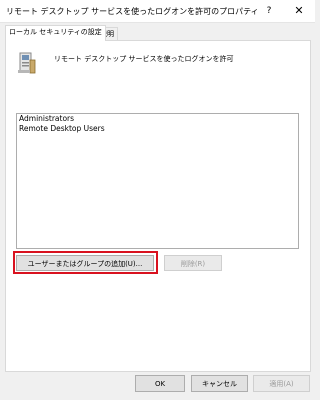 This screenshot has height=400, width=320. I want to click on tab-local-security-setting: ローカル セキュリティの設定, so click(55, 33).